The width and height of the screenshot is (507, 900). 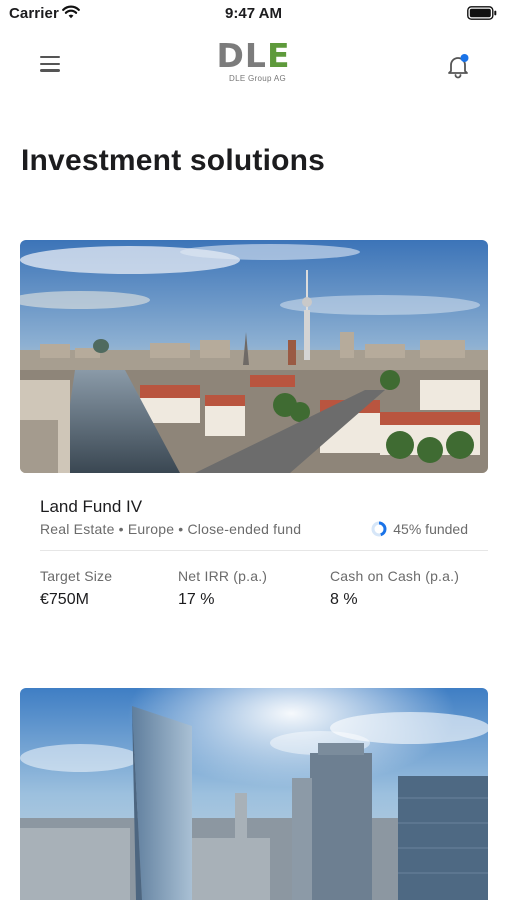 What do you see at coordinates (278, 55) in the screenshot?
I see `logo-e: E` at bounding box center [278, 55].